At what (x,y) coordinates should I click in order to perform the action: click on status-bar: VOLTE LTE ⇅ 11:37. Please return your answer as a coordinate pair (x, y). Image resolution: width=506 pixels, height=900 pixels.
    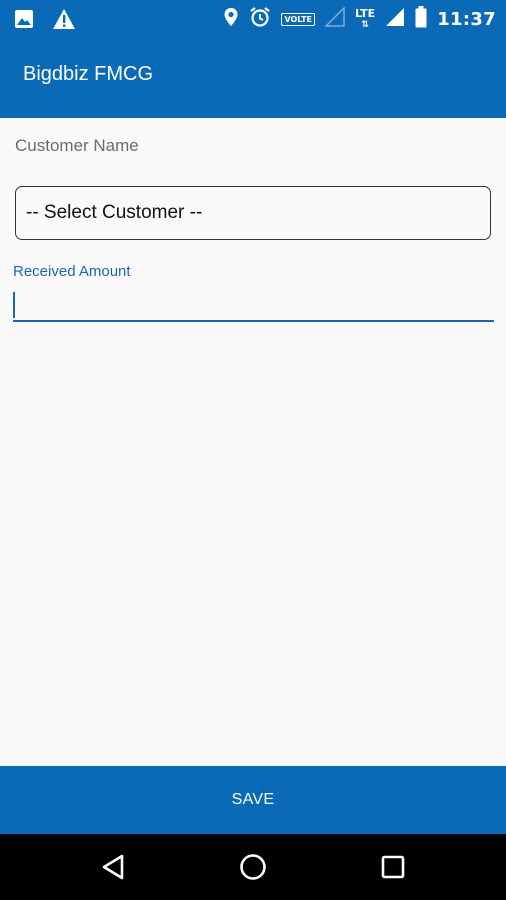
    Looking at the image, I should click on (253, 18).